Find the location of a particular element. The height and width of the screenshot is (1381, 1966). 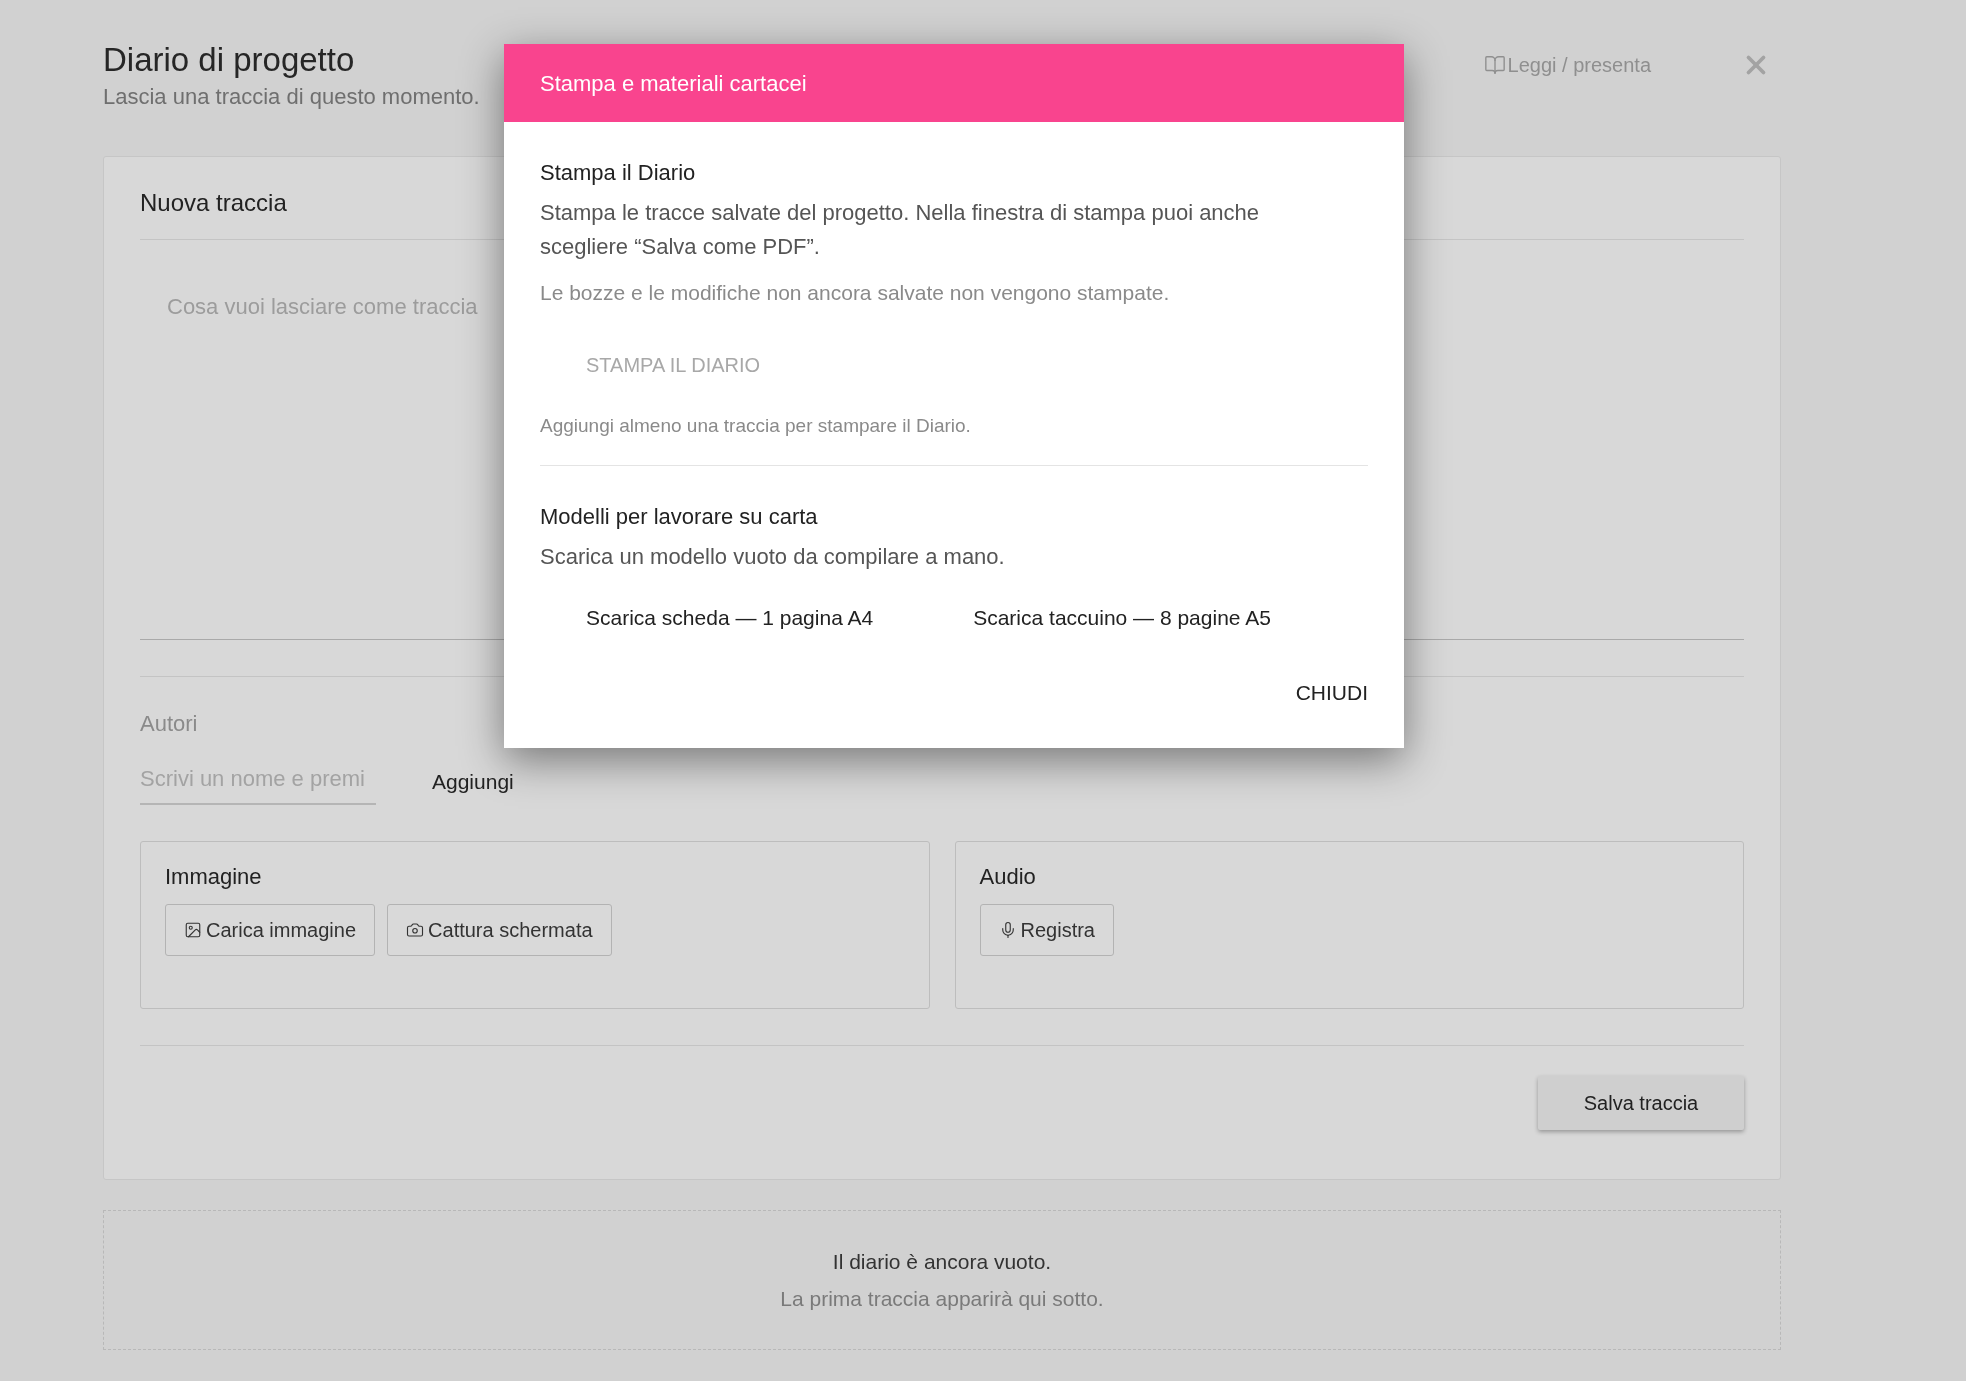

card-title: Nuova traccia is located at coordinates (213, 203).